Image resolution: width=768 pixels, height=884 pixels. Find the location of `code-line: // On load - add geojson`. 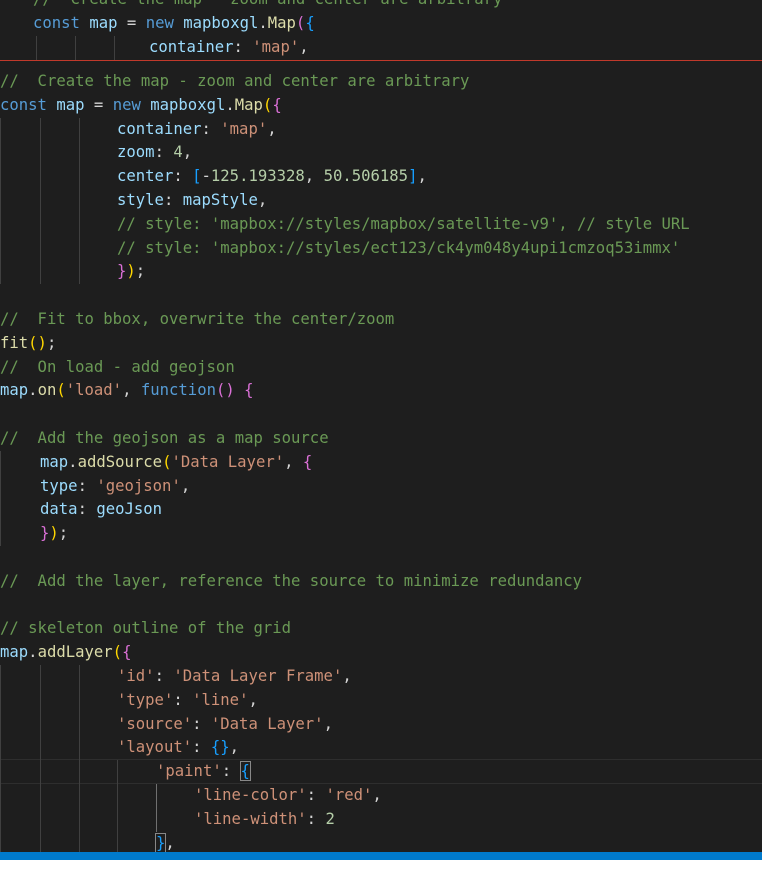

code-line: // On load - add geojson is located at coordinates (117, 368).